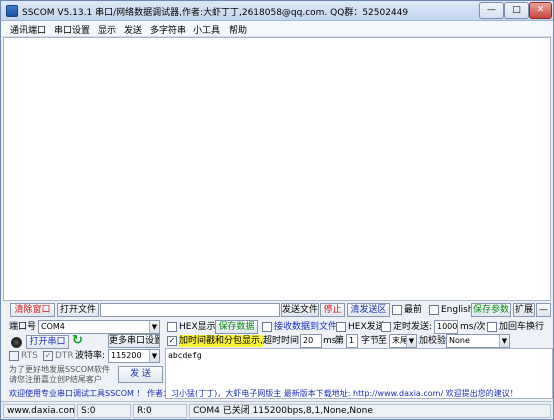 The width and height of the screenshot is (554, 420). What do you see at coordinates (64, 356) in the screenshot?
I see `dtr-label: DTR` at bounding box center [64, 356].